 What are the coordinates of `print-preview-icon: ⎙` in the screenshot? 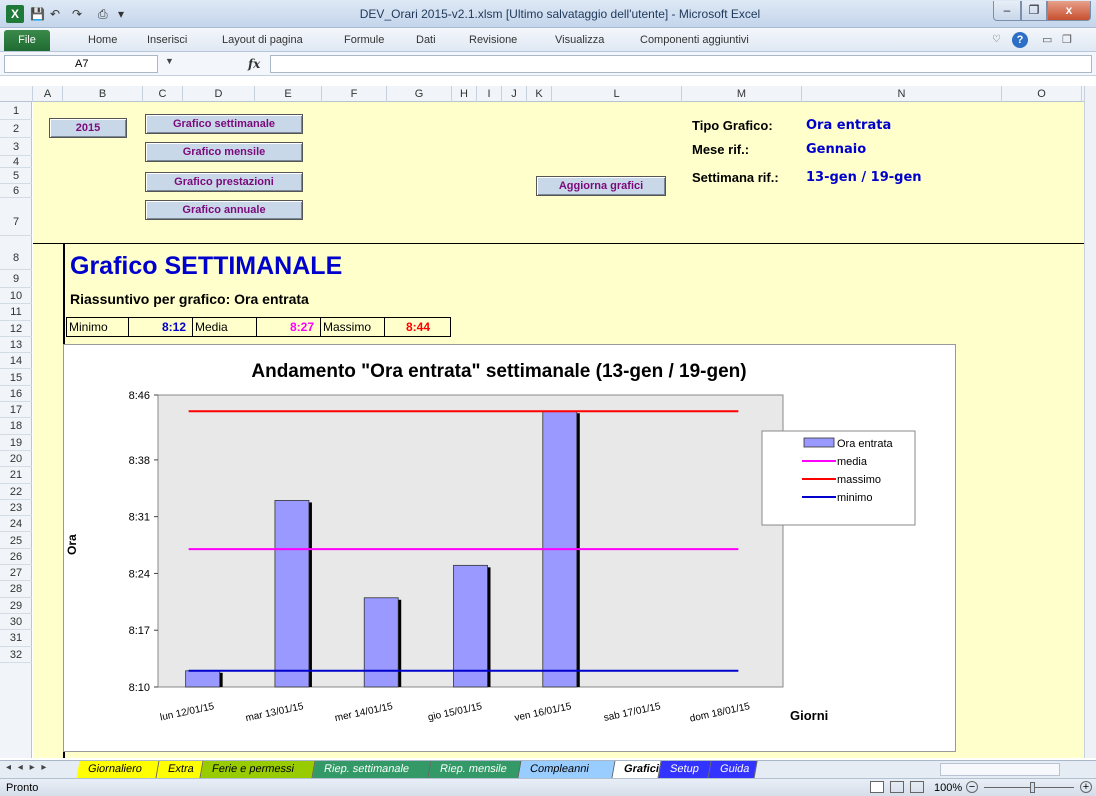 It's located at (103, 14).